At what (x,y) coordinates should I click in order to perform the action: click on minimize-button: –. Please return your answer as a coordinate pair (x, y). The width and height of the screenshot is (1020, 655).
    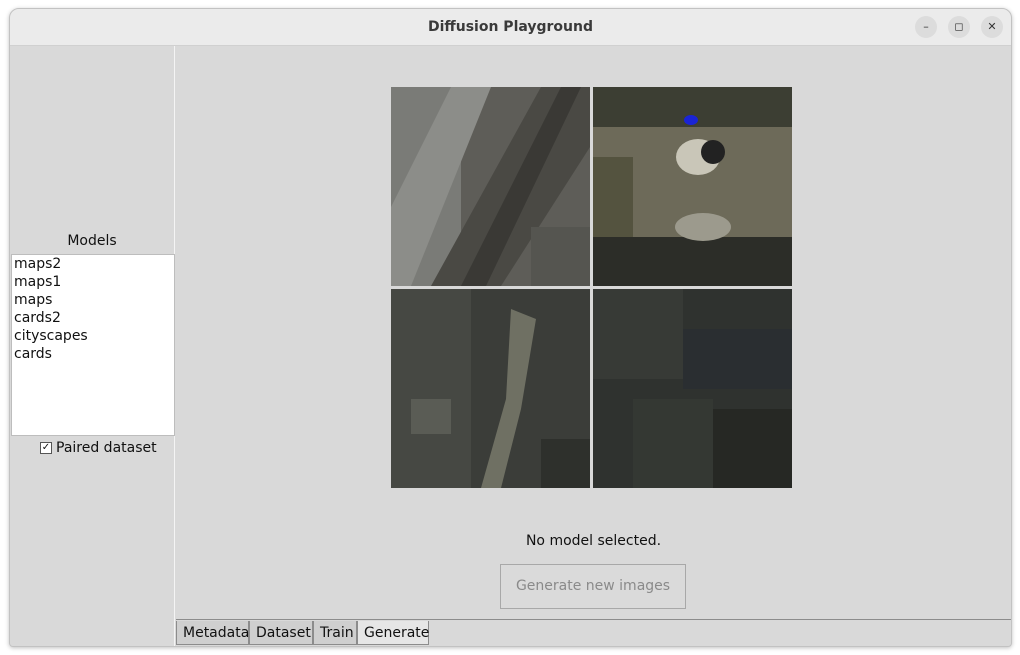
    Looking at the image, I should click on (926, 27).